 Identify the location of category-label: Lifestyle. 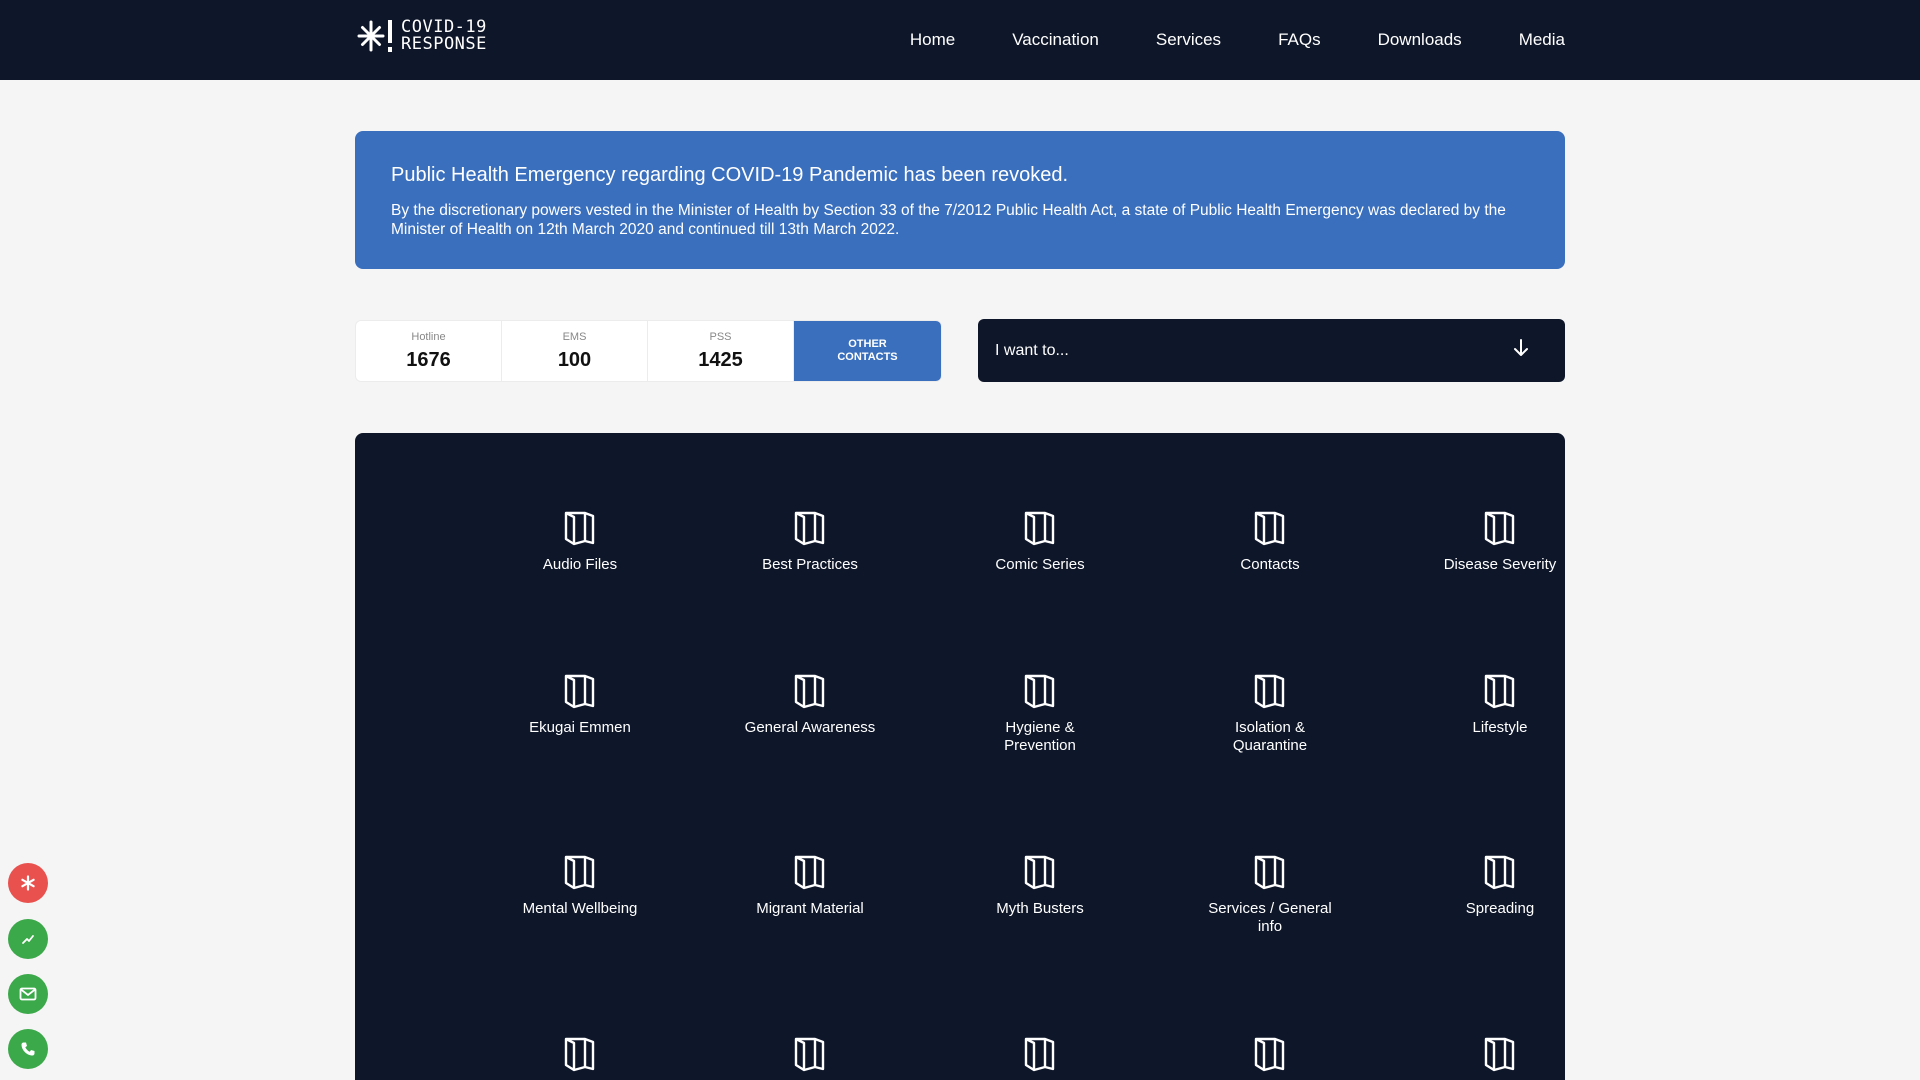
(1500, 727).